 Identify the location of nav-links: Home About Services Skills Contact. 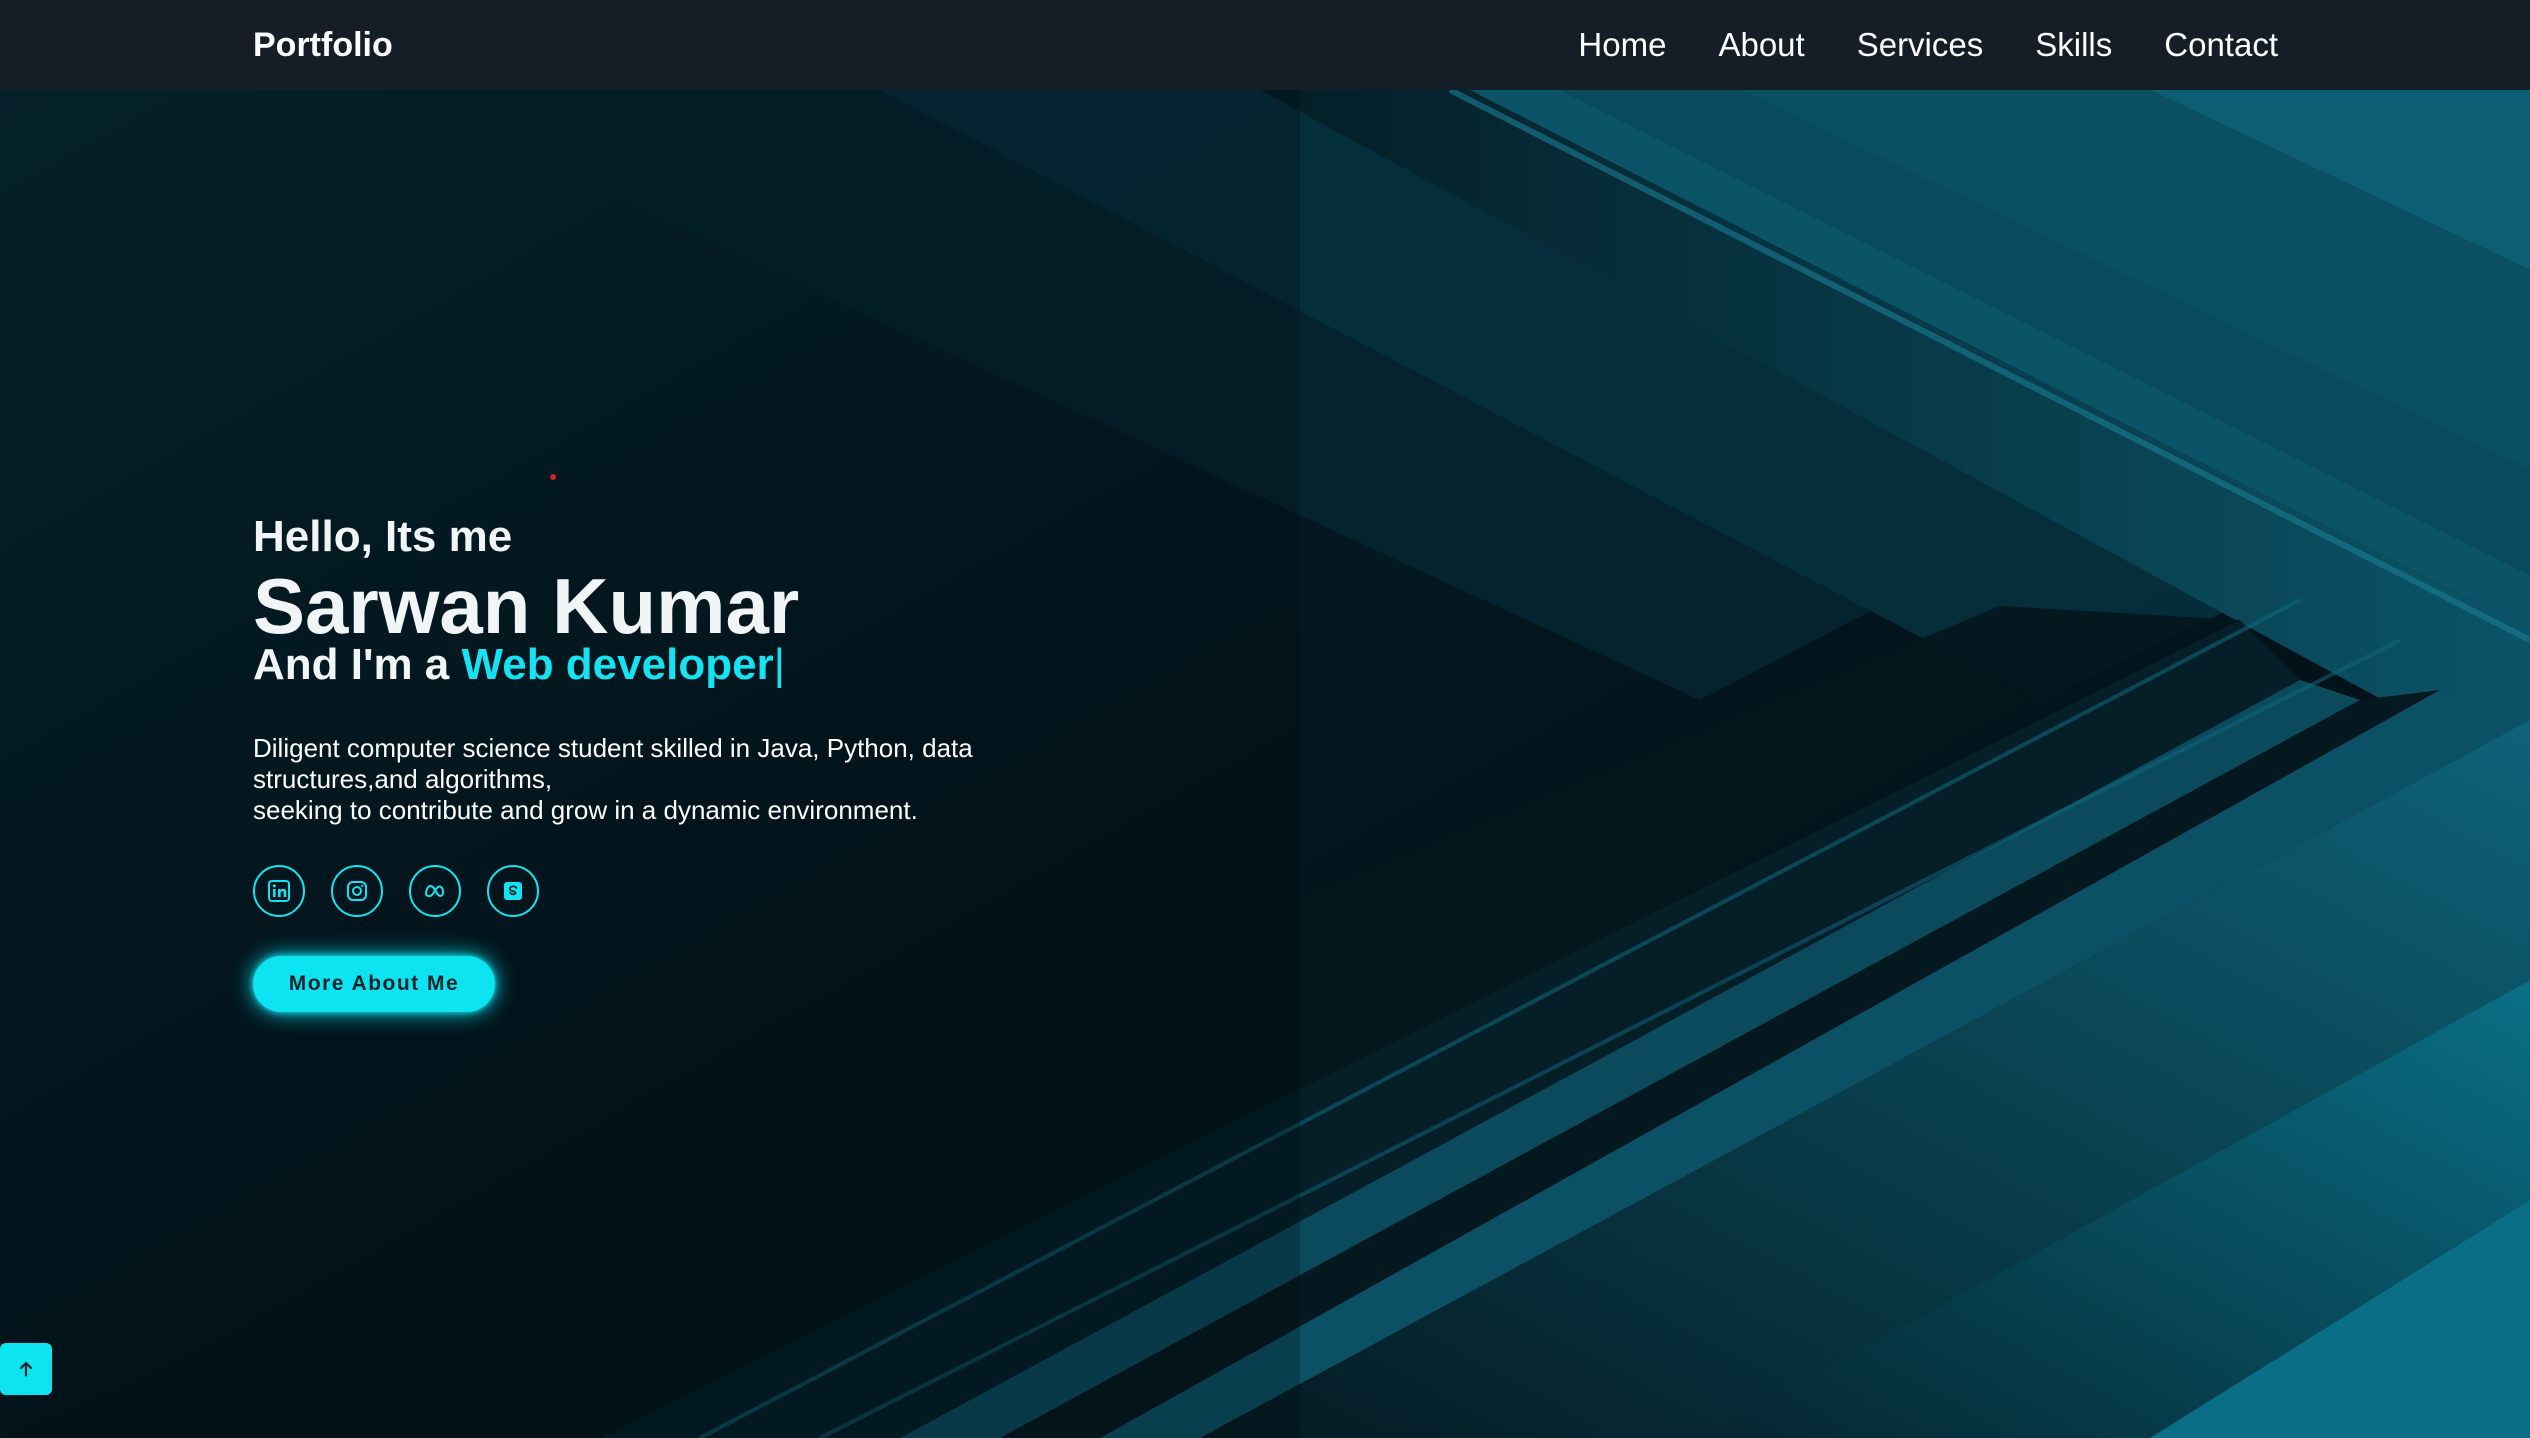
(1928, 45).